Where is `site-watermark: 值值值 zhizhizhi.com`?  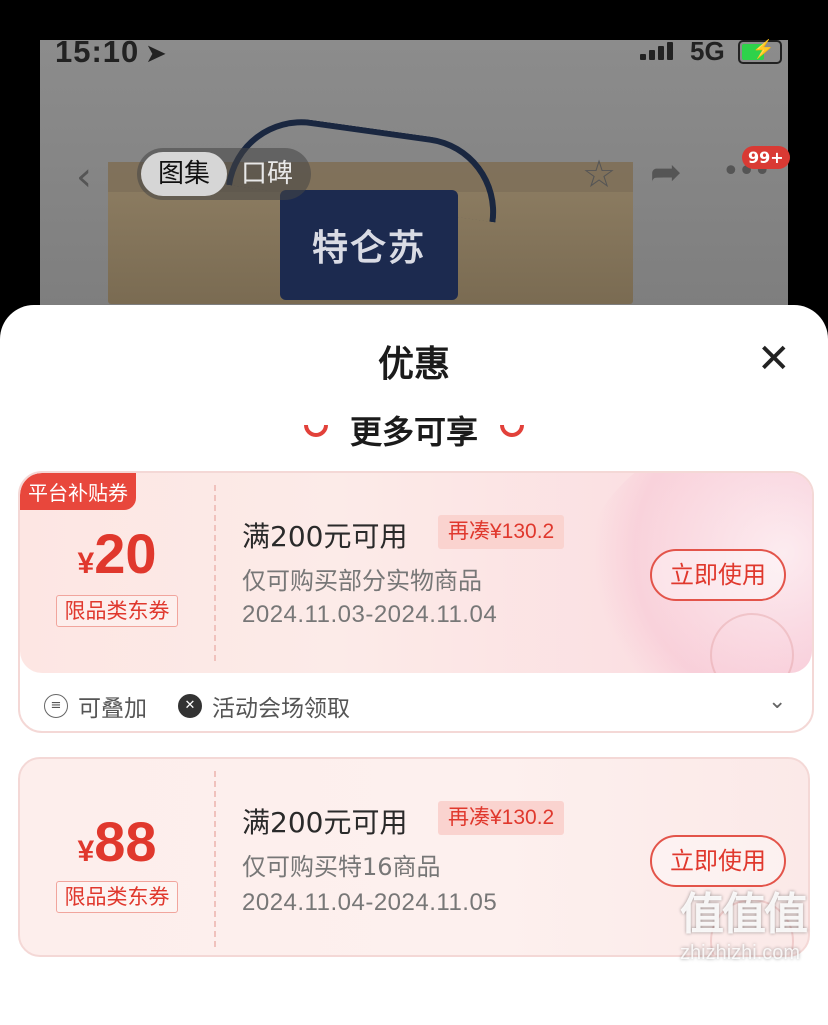 site-watermark: 值值值 zhizhizhi.com is located at coordinates (744, 927).